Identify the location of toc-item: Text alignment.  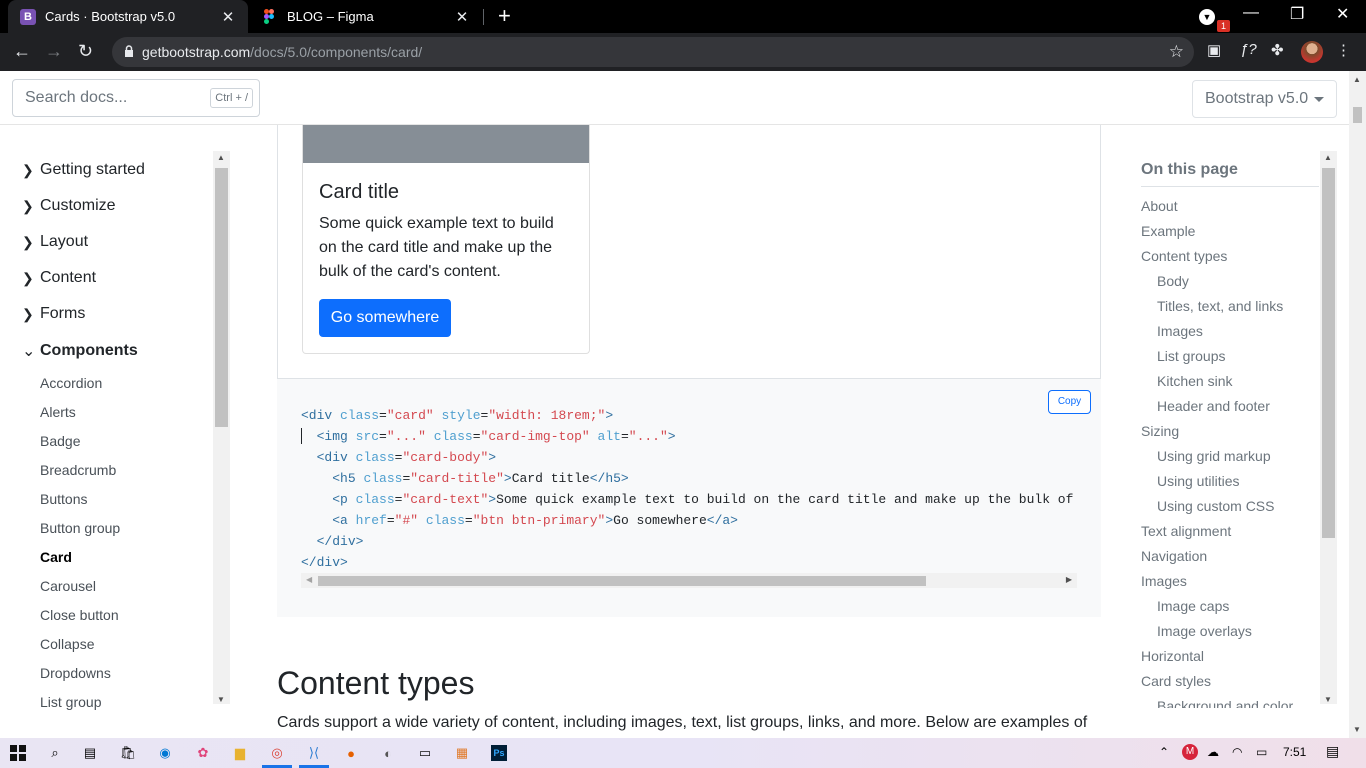
(1186, 531).